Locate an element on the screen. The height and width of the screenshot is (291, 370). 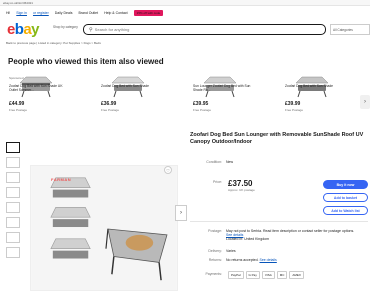
mastercard-icon: MC is located at coordinates (282, 275).